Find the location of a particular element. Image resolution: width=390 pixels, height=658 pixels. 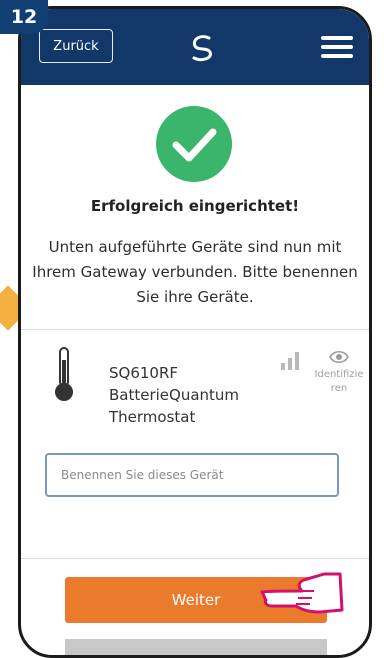

device-name-line2: BatterieQuantum is located at coordinates (174, 395).